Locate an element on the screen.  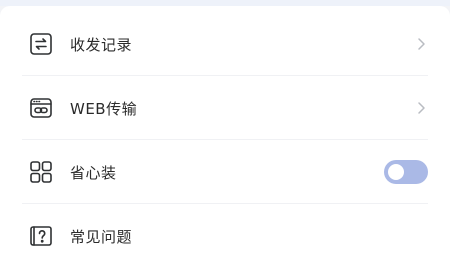
menu-item-label: 省心装 is located at coordinates (93, 172).